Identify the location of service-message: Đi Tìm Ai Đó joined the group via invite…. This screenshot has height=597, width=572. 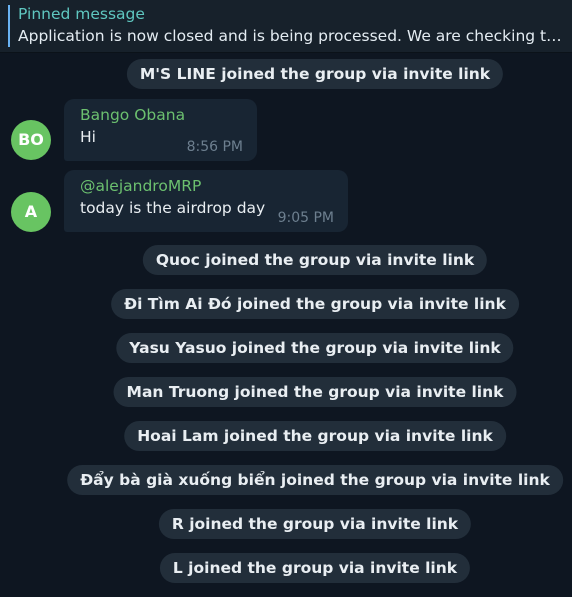
(315, 304).